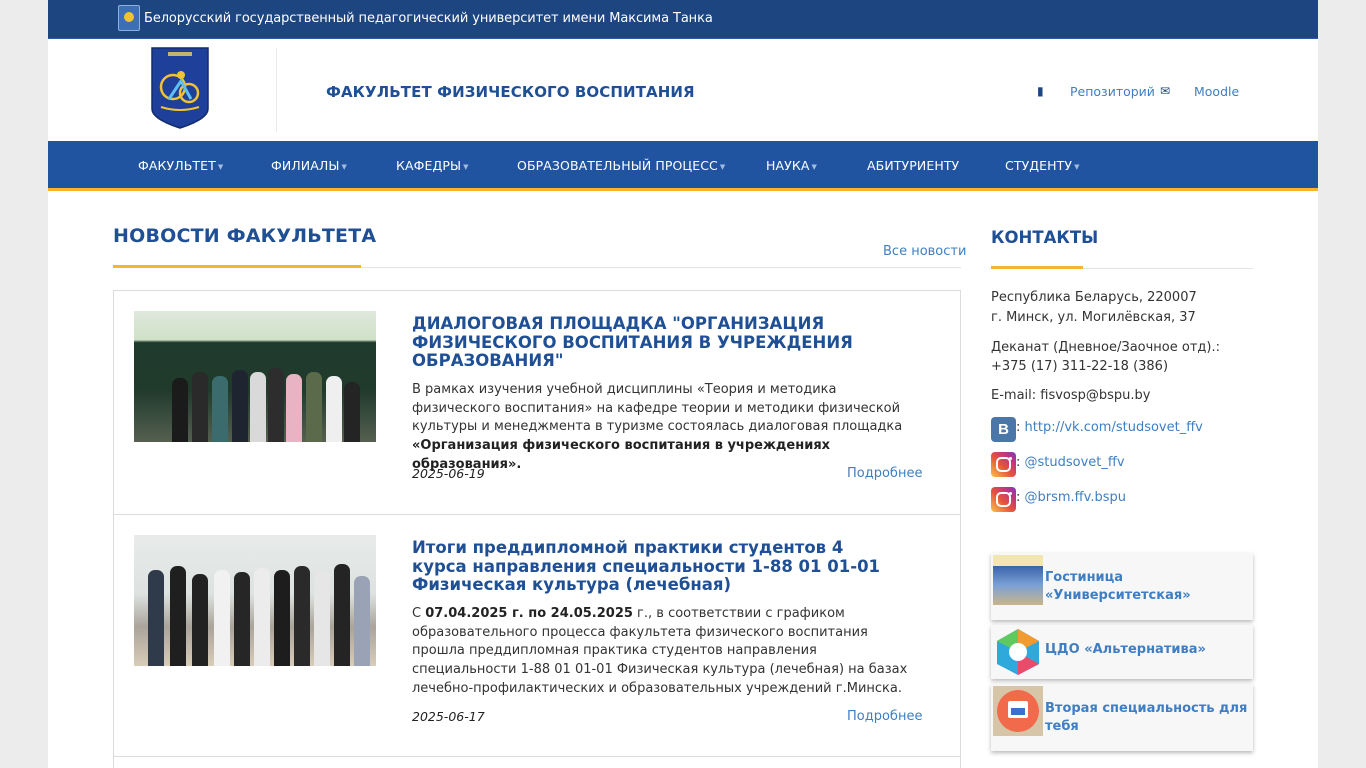 The width and height of the screenshot is (1366, 768). I want to click on nav-item-educational-process: ОБРАЗОВАТЕЛЬНЫЙ ПРОЦЕСС ▼, so click(621, 165).